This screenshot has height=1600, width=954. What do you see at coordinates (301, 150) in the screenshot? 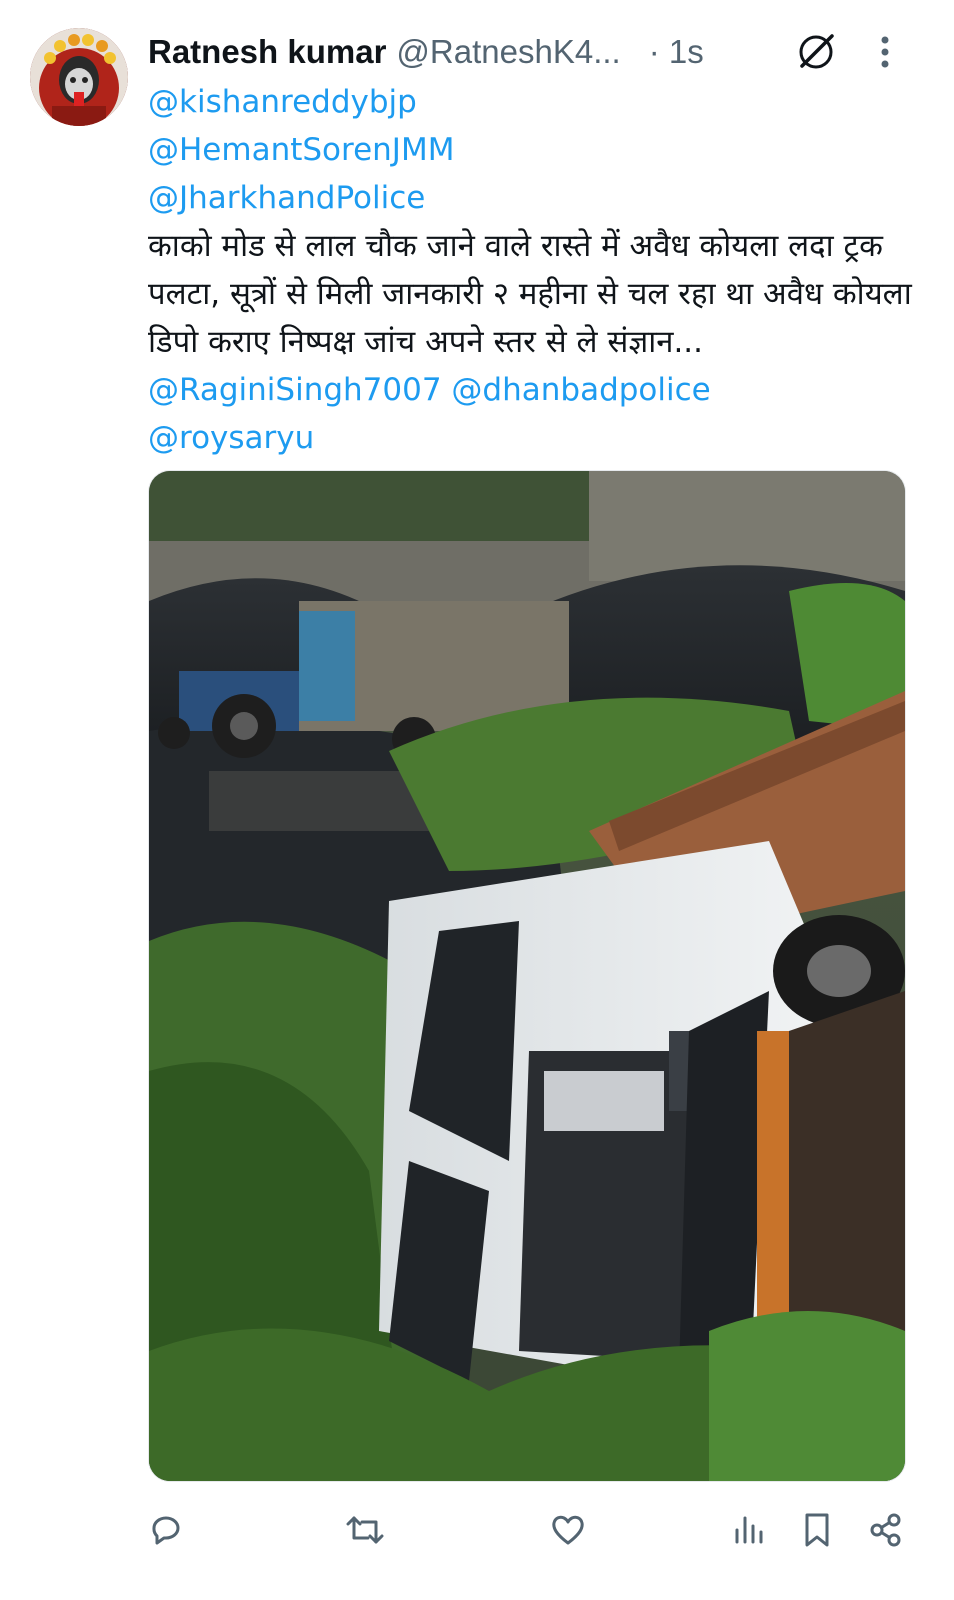
I see `mention-link: @HemantSorenJMM` at bounding box center [301, 150].